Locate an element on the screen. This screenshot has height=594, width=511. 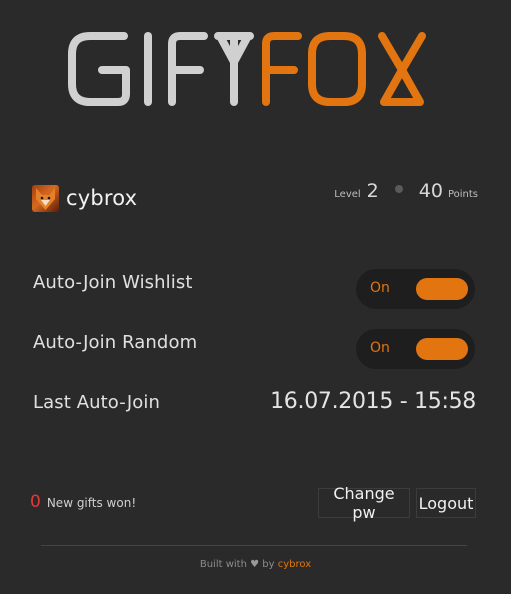
gifts-won: 0 New gifts won! is located at coordinates (83, 502).